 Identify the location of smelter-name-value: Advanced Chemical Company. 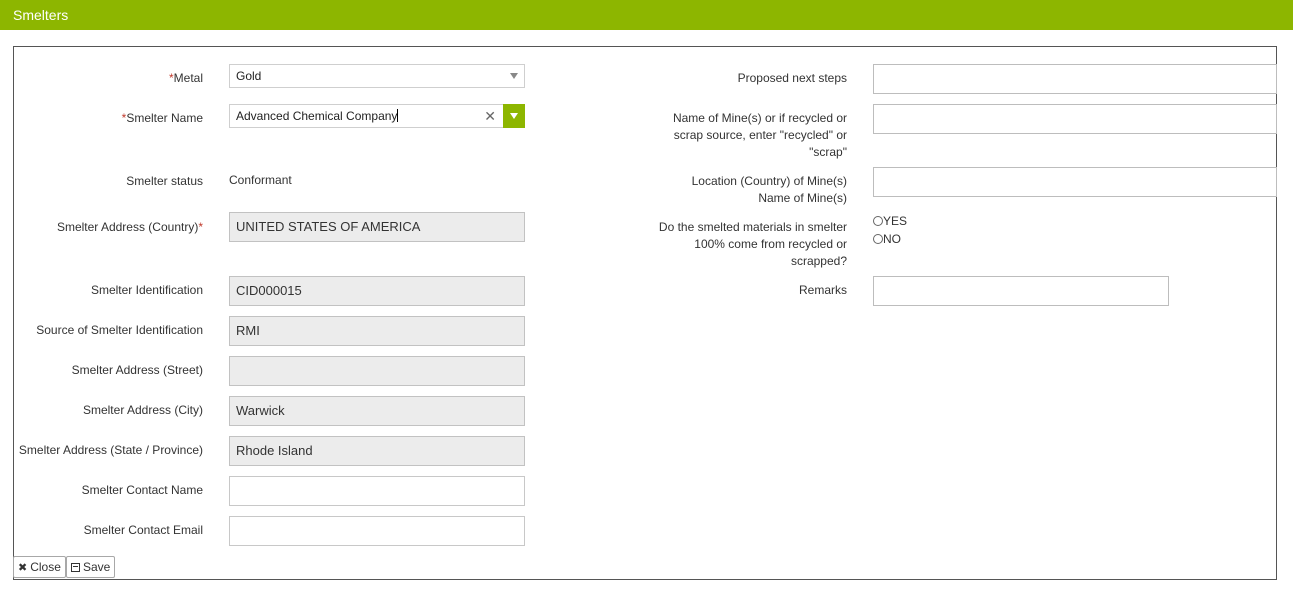
(316, 116).